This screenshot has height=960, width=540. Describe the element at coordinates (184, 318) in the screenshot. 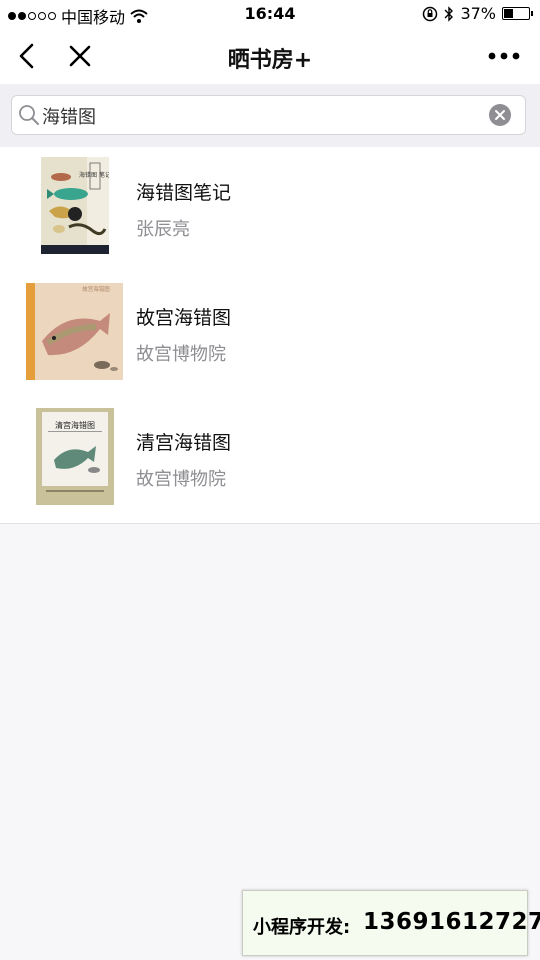

I see `book-title: 故宫海错图` at that location.